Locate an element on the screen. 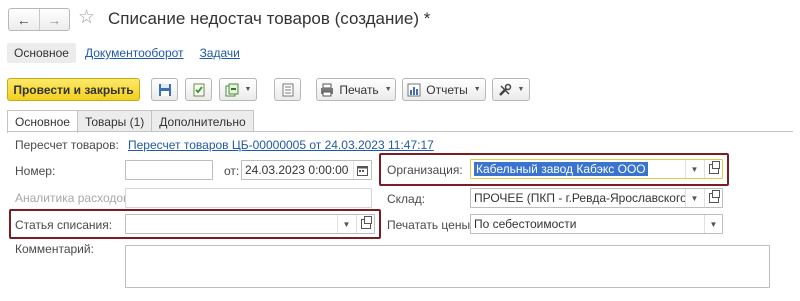 This screenshot has height=301, width=800. tab-divider is located at coordinates (400, 131).